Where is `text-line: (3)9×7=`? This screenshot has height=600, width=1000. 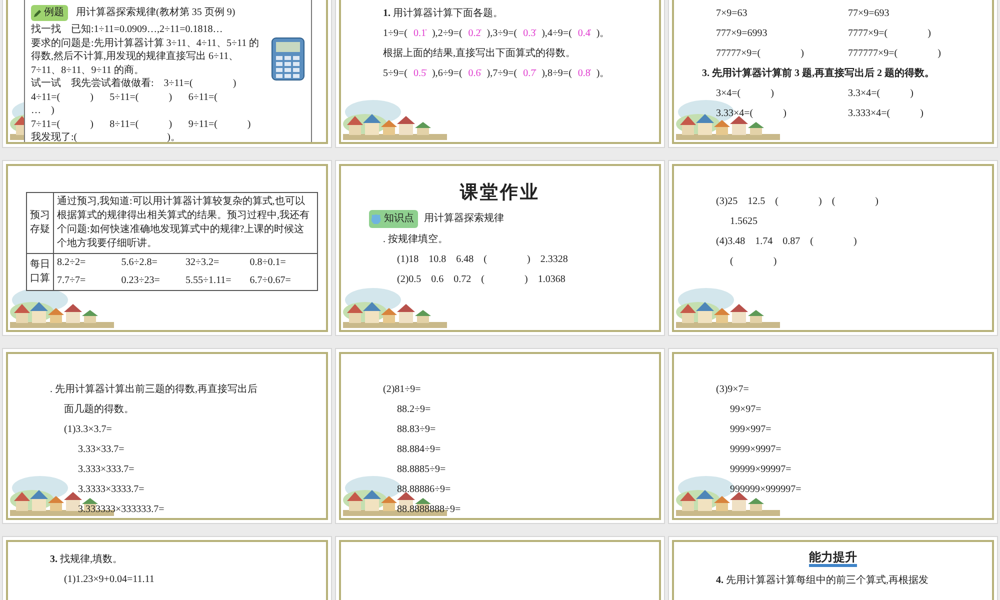 text-line: (3)9×7= is located at coordinates (732, 390).